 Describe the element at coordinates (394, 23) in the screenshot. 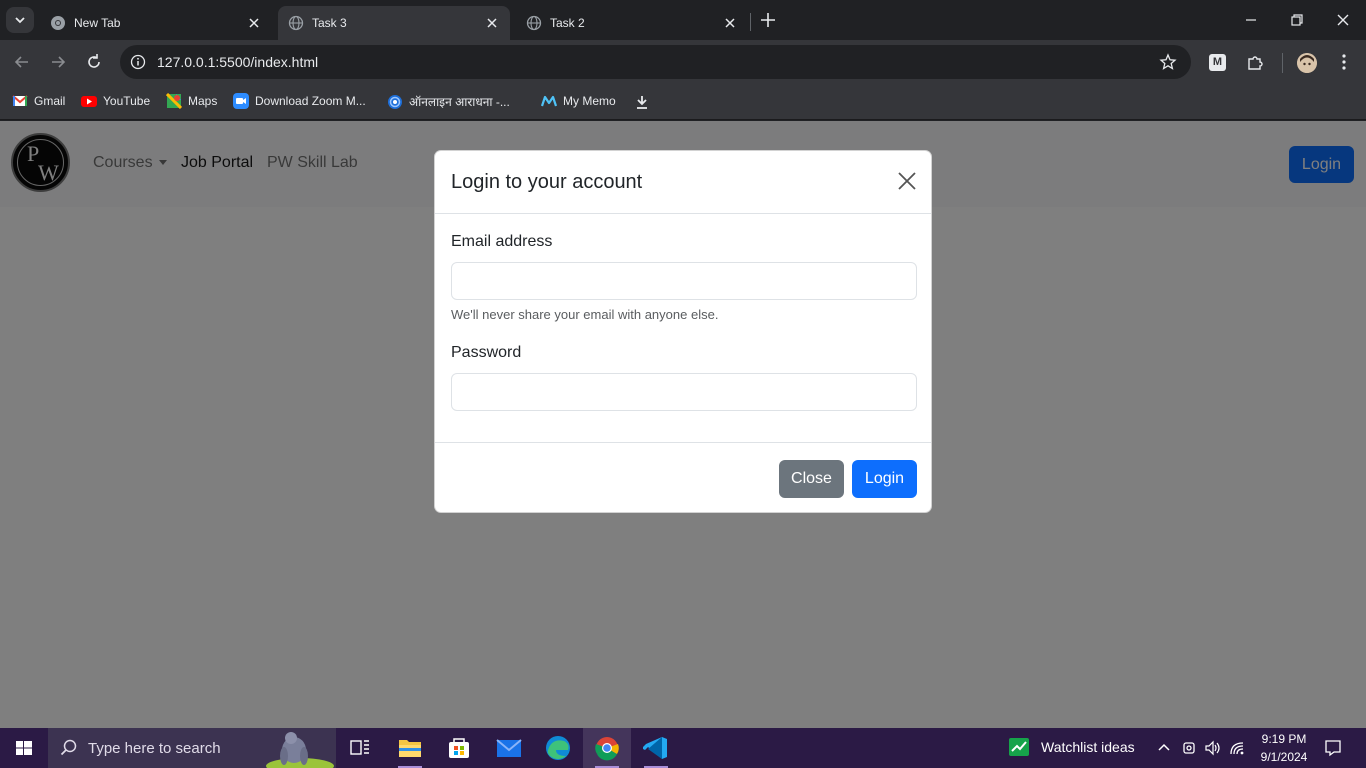

I see `tab-task-3: Task 3` at that location.